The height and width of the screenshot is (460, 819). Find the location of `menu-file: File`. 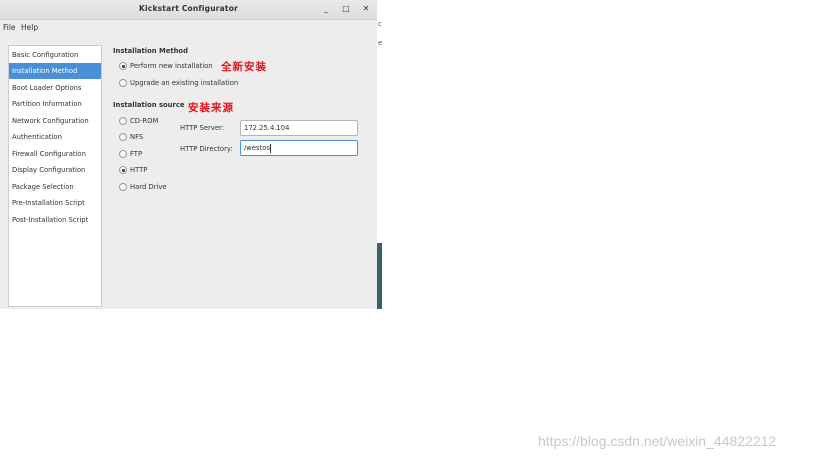

menu-file: File is located at coordinates (9, 27).